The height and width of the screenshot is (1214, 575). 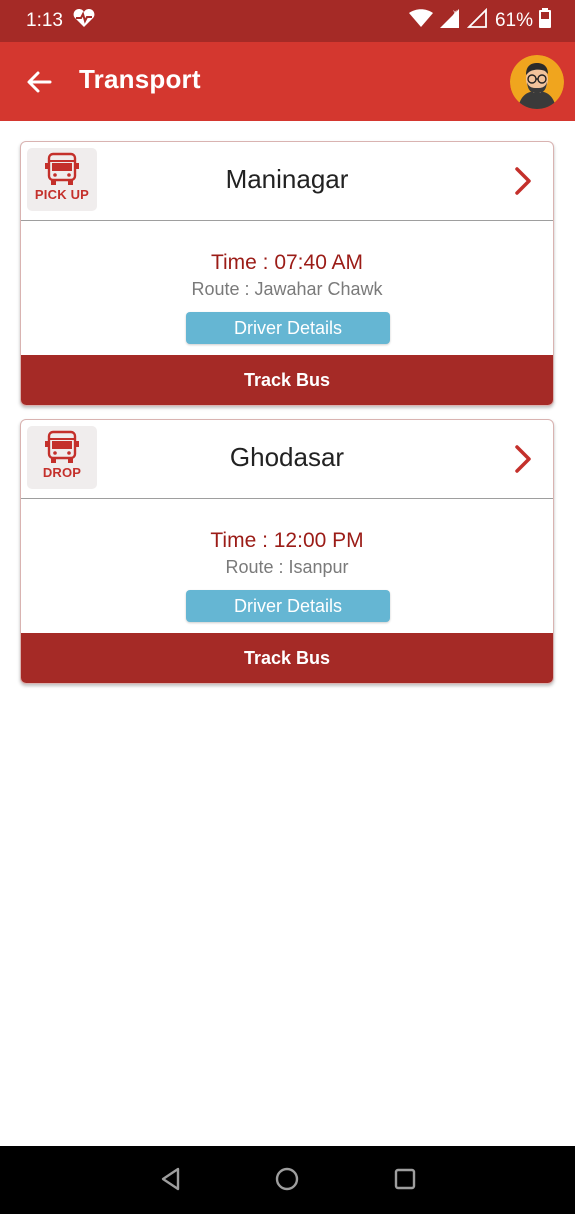 I want to click on home-circle-icon, so click(x=287, y=1179).